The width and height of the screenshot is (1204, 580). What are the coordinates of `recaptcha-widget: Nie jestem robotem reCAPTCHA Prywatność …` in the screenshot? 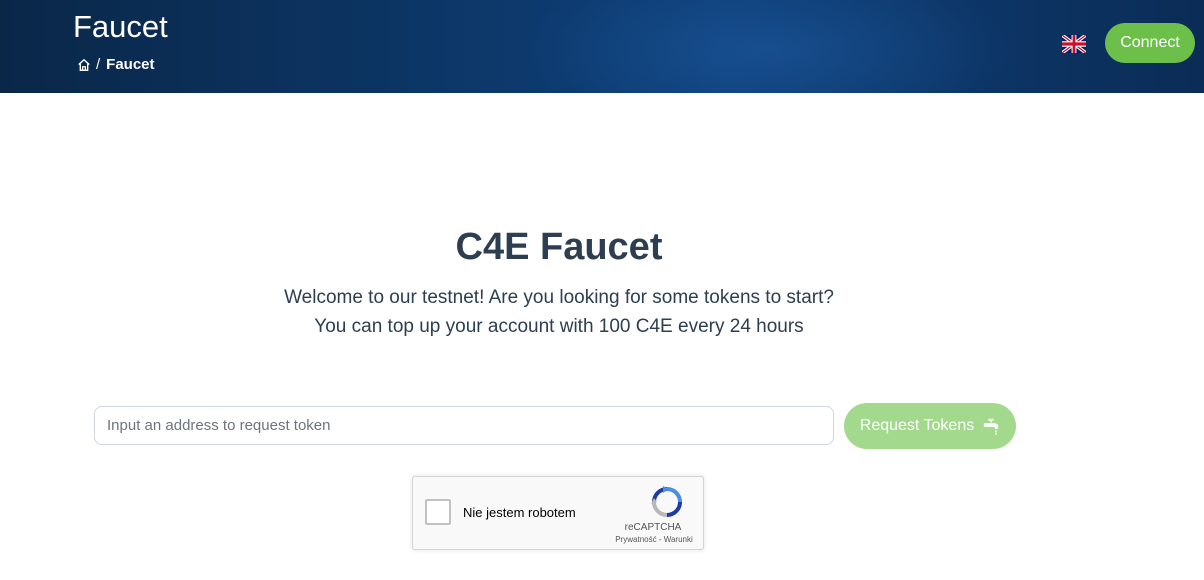 It's located at (558, 513).